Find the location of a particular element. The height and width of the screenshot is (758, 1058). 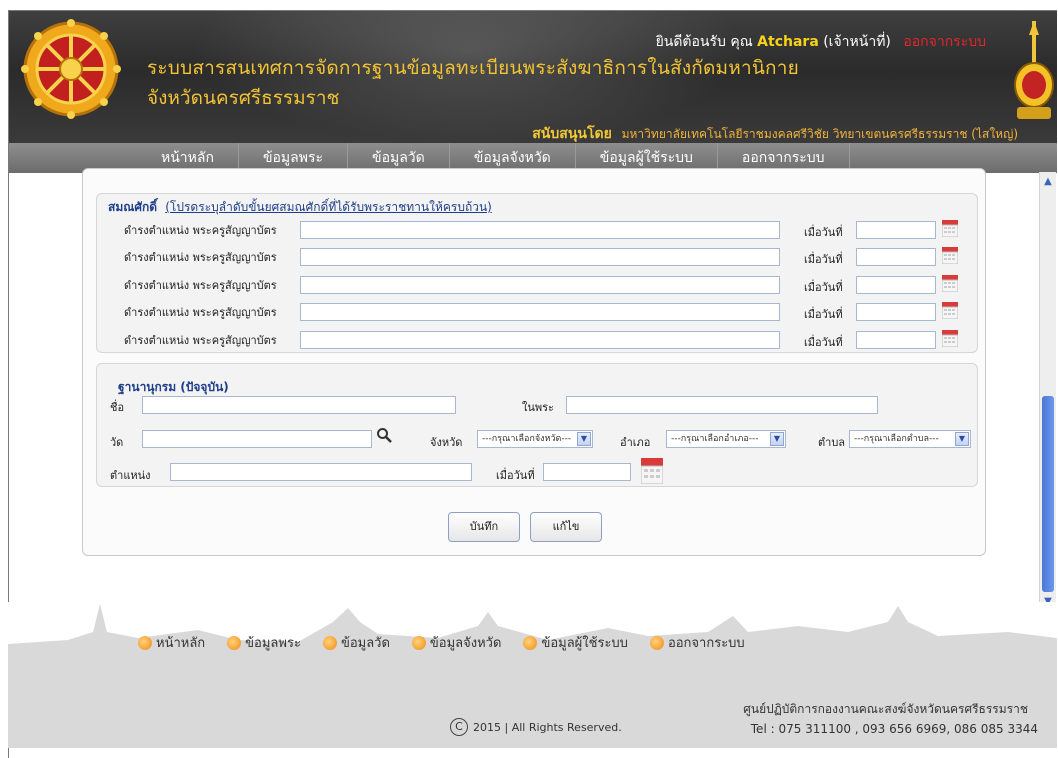

footer-link-label: หน้าหลัก is located at coordinates (181, 643).